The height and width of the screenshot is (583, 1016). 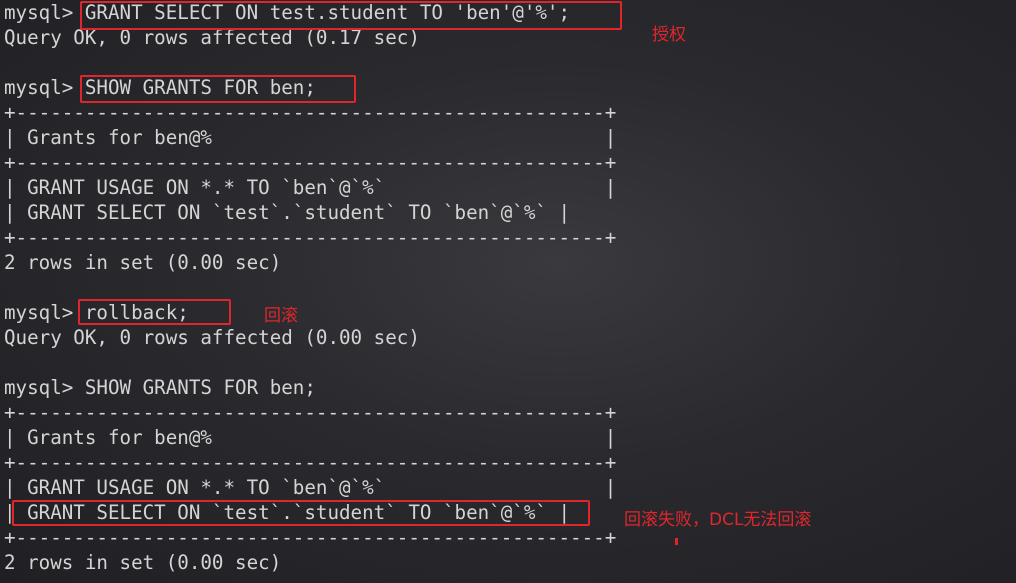 What do you see at coordinates (160, 87) in the screenshot?
I see `command-show-grants: mysql> SHOW GRANTS FOR ben;` at bounding box center [160, 87].